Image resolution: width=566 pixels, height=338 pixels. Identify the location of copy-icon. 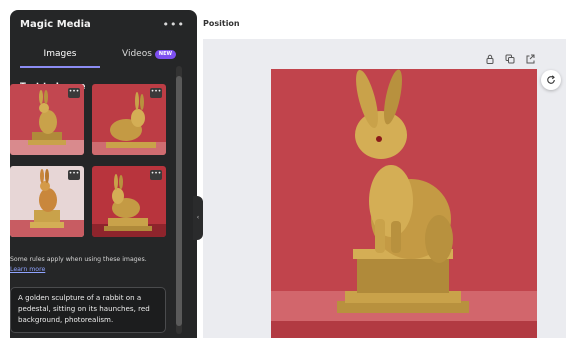
(510, 59).